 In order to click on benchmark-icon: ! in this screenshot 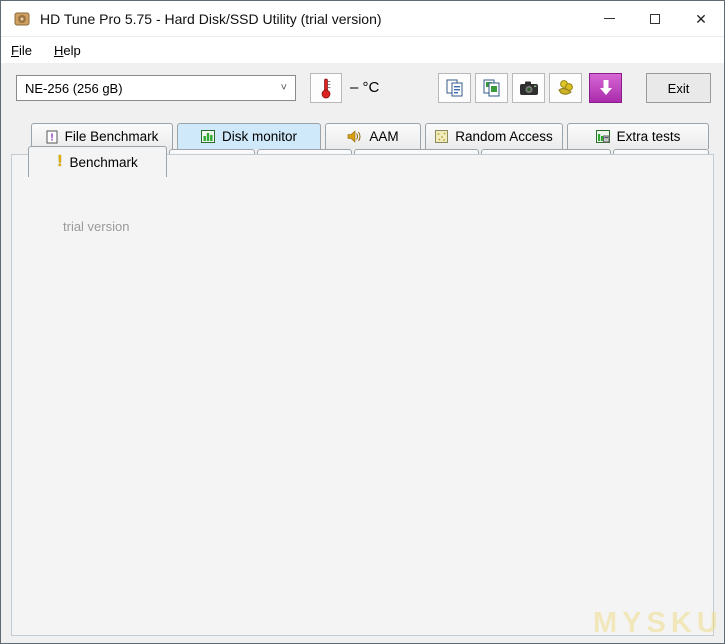, I will do `click(60, 161)`.